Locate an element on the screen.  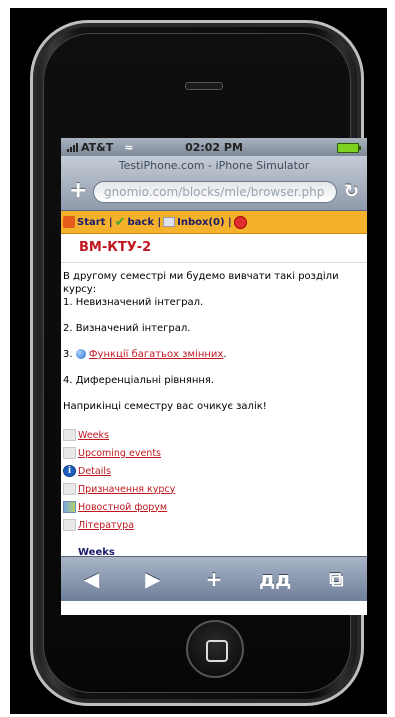
globe-icon is located at coordinates (80, 354).